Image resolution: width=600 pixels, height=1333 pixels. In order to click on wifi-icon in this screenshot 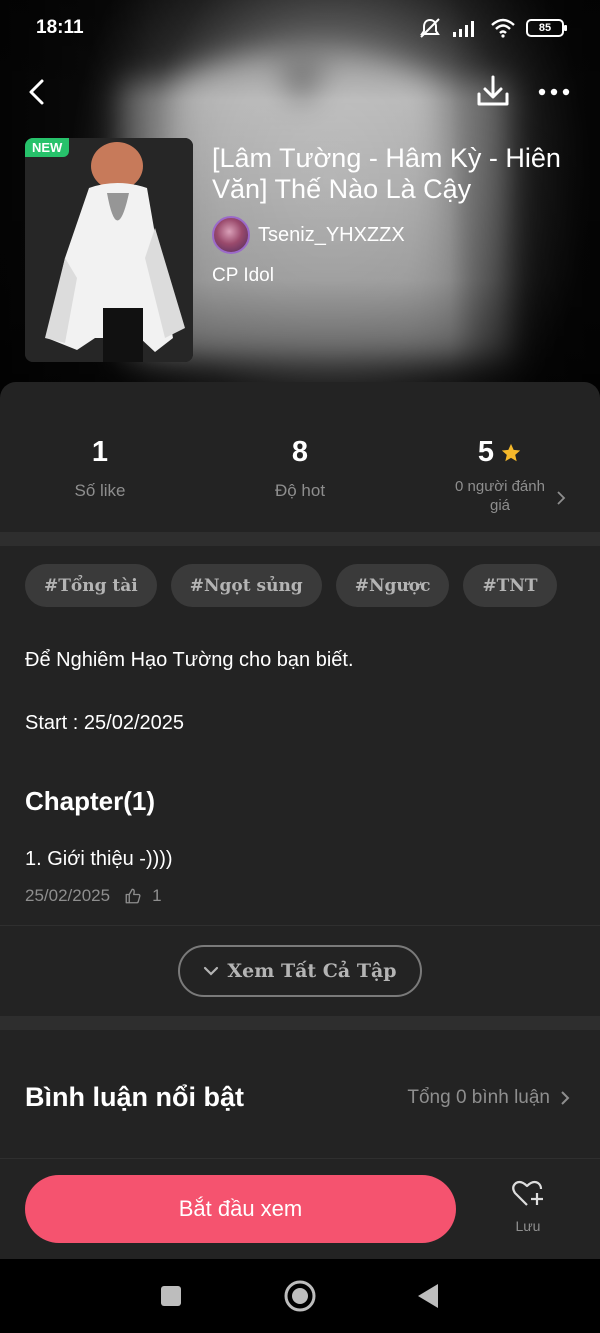, I will do `click(503, 28)`.